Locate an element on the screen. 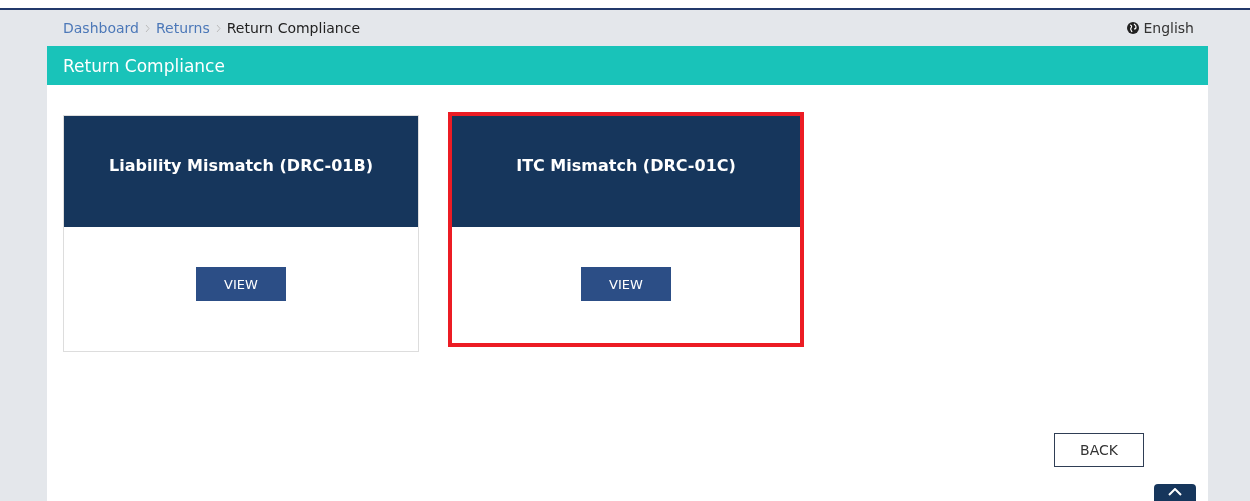 The height and width of the screenshot is (501, 1250). card-title: Liability Mismatch (DRC-01B) is located at coordinates (241, 166).